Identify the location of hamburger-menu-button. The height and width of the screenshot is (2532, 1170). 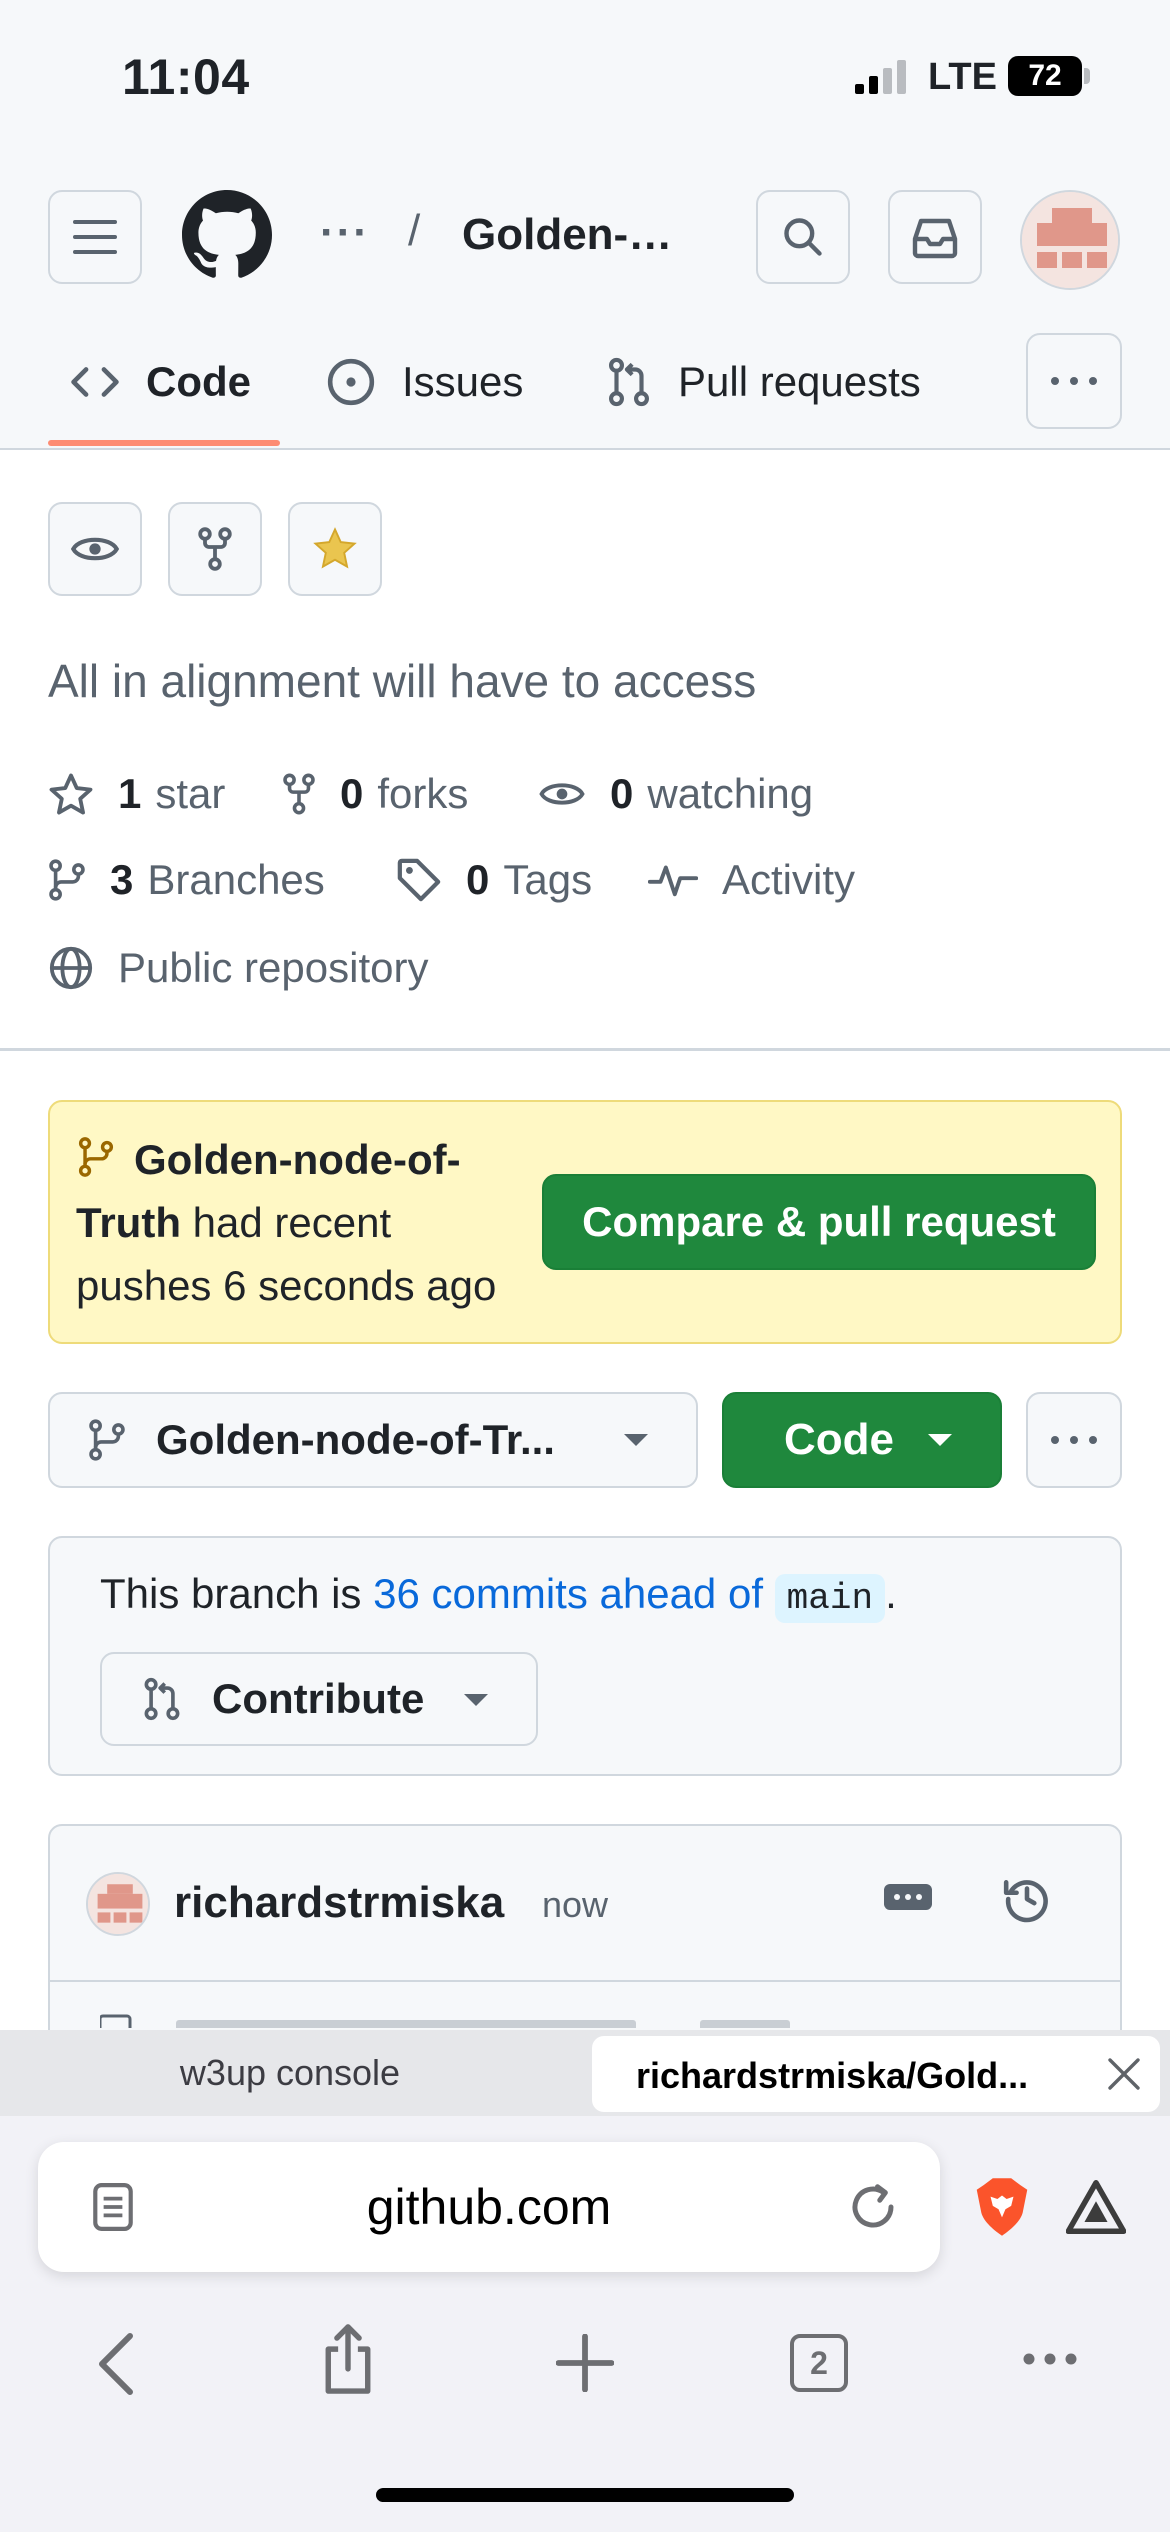
(95, 237).